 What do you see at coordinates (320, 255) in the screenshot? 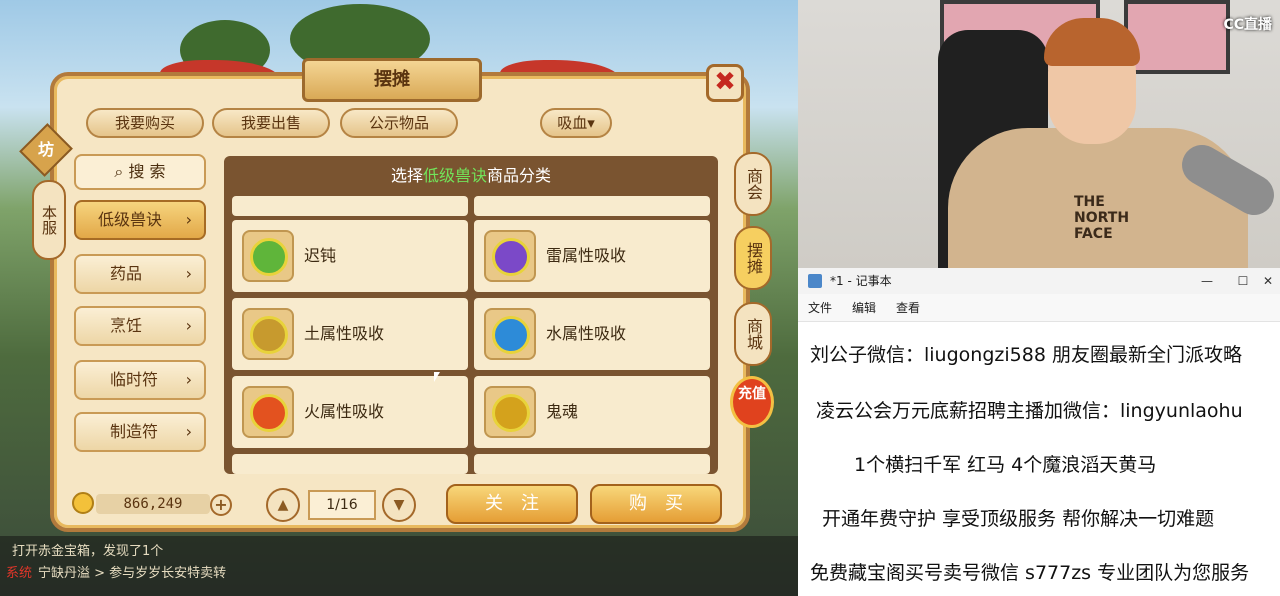
I see `item-name: 迟钝` at bounding box center [320, 255].